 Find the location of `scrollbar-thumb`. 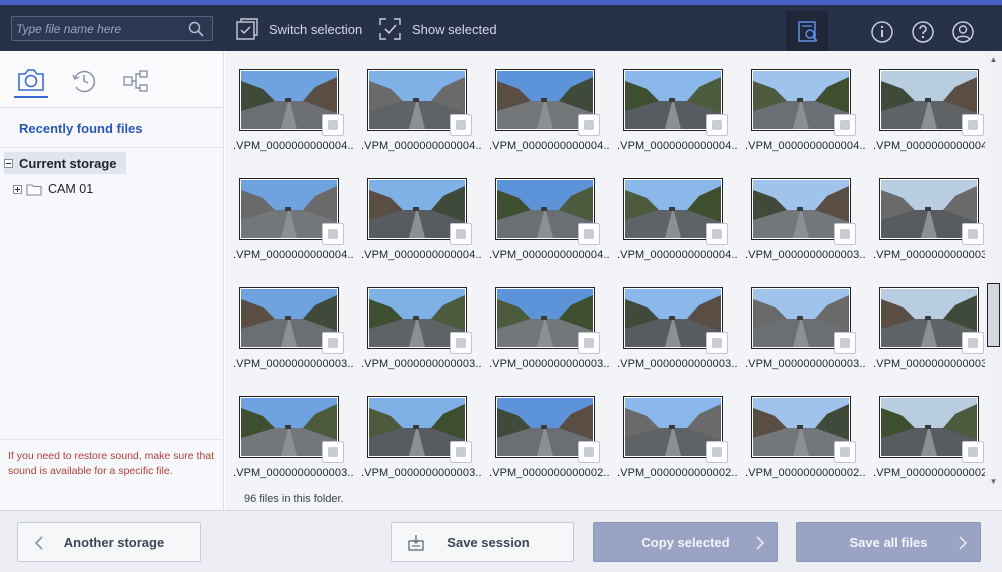

scrollbar-thumb is located at coordinates (993, 315).